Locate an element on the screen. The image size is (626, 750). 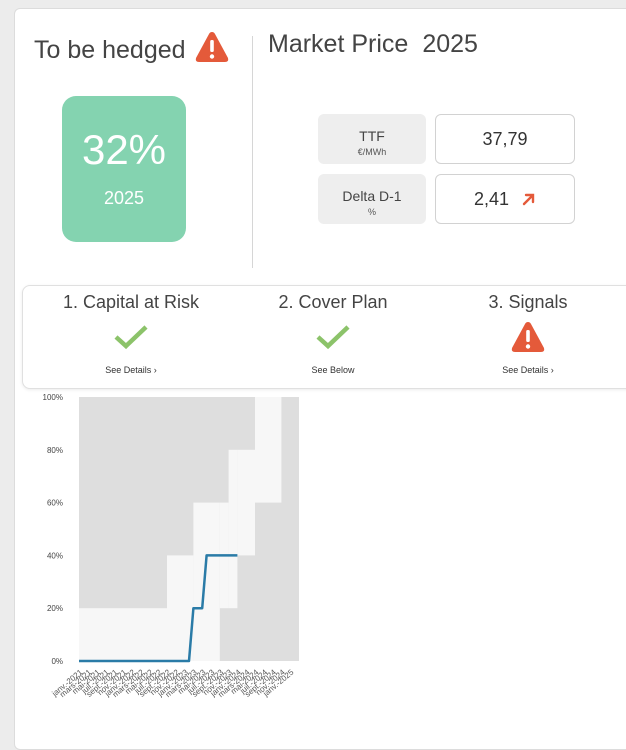
y-tick-label: 0% is located at coordinates (57, 661).